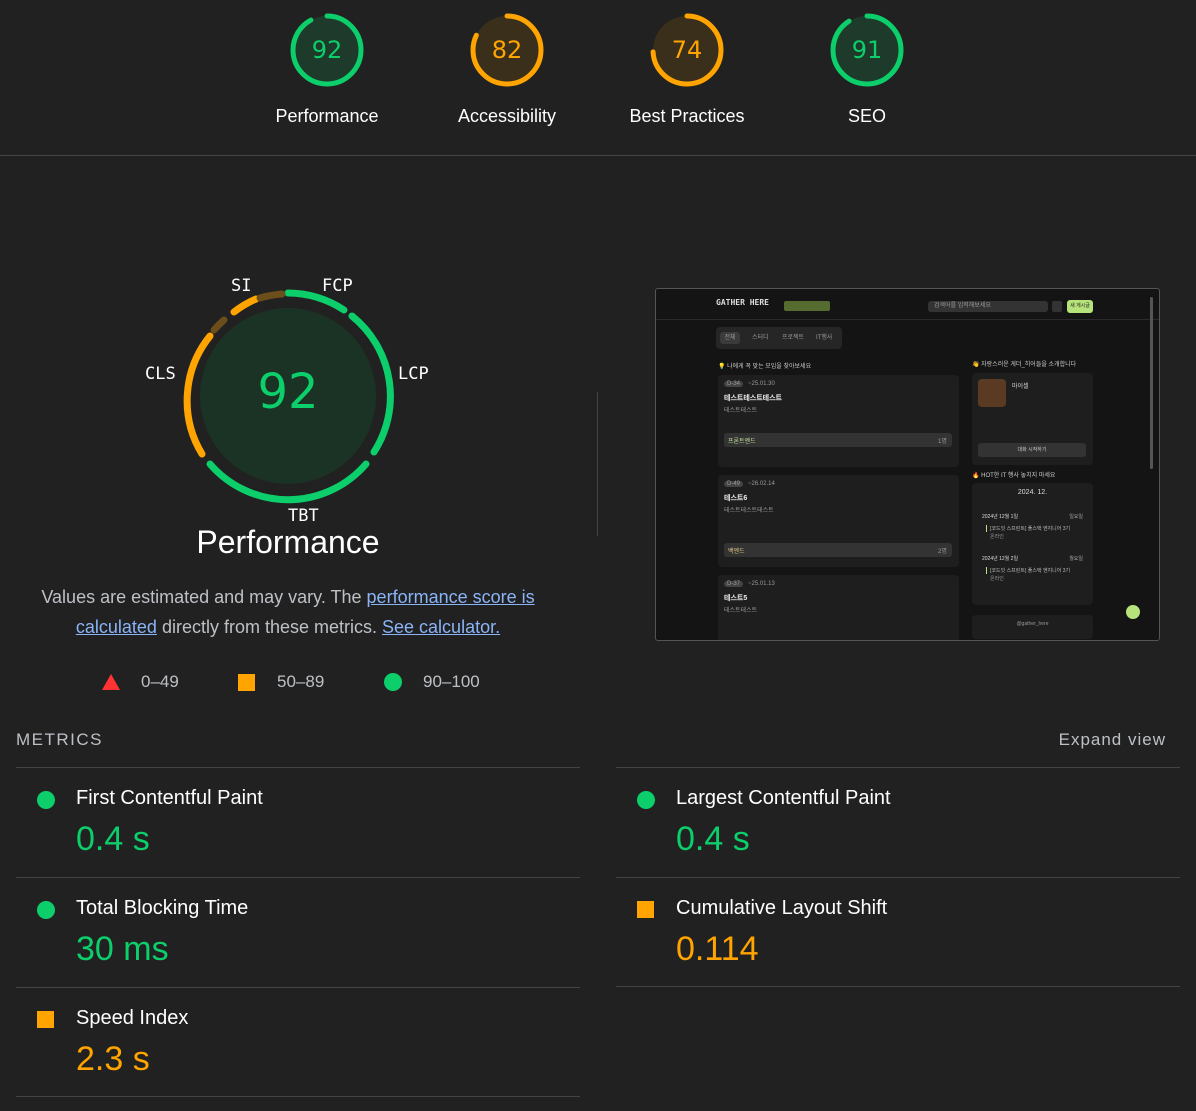 This screenshot has height=1111, width=1196. I want to click on ss-event-date: 2024년 12월 2일, so click(1000, 559).